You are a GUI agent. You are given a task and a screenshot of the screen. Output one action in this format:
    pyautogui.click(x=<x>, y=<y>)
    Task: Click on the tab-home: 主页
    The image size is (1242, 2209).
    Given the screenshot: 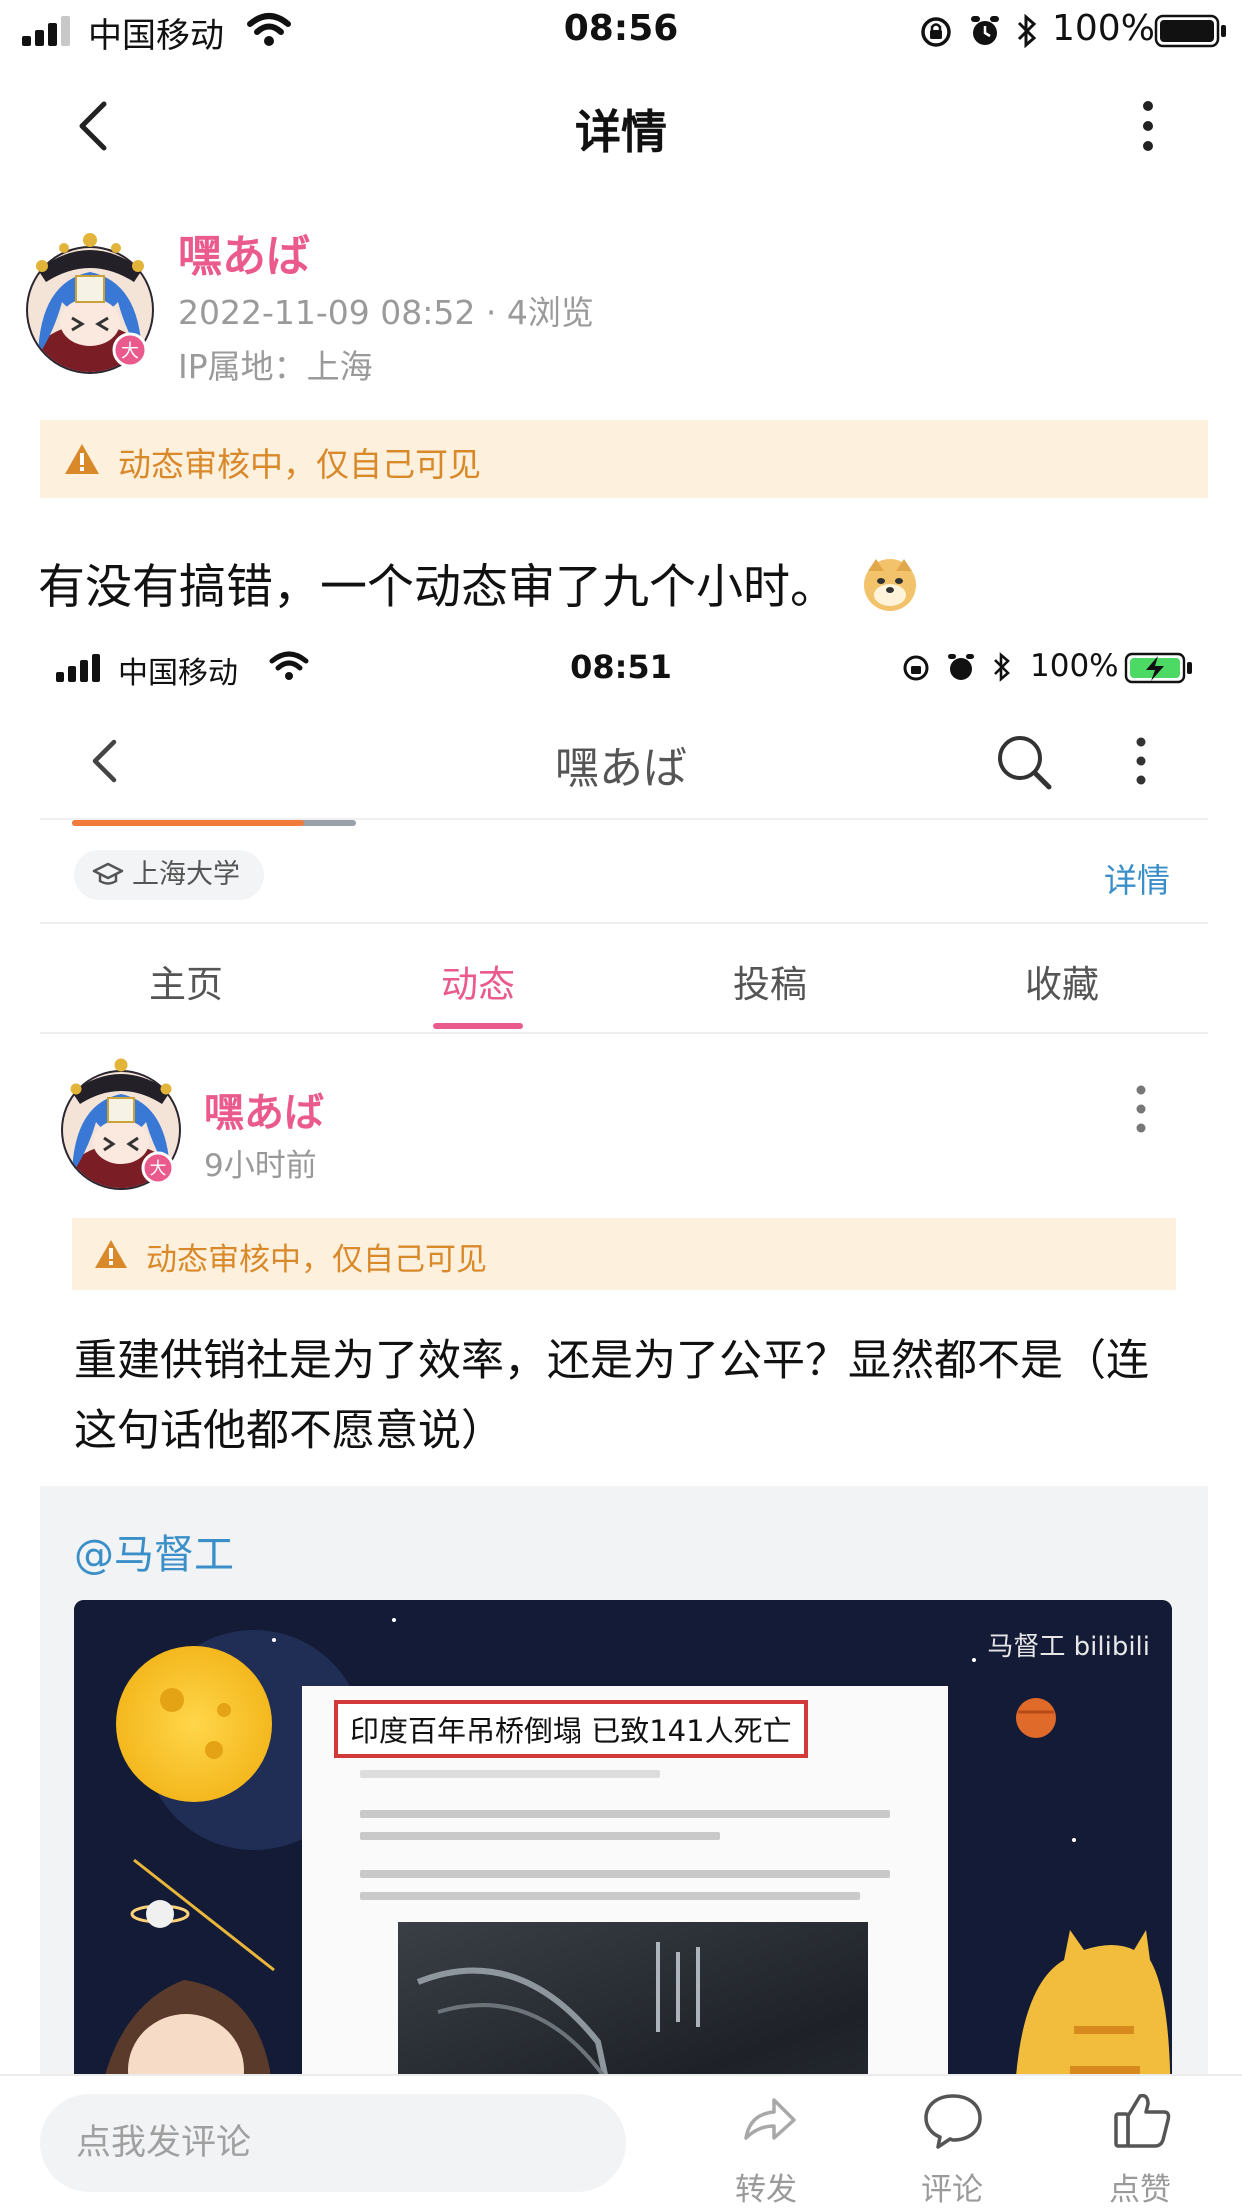 What is the action you would take?
    pyautogui.click(x=186, y=981)
    